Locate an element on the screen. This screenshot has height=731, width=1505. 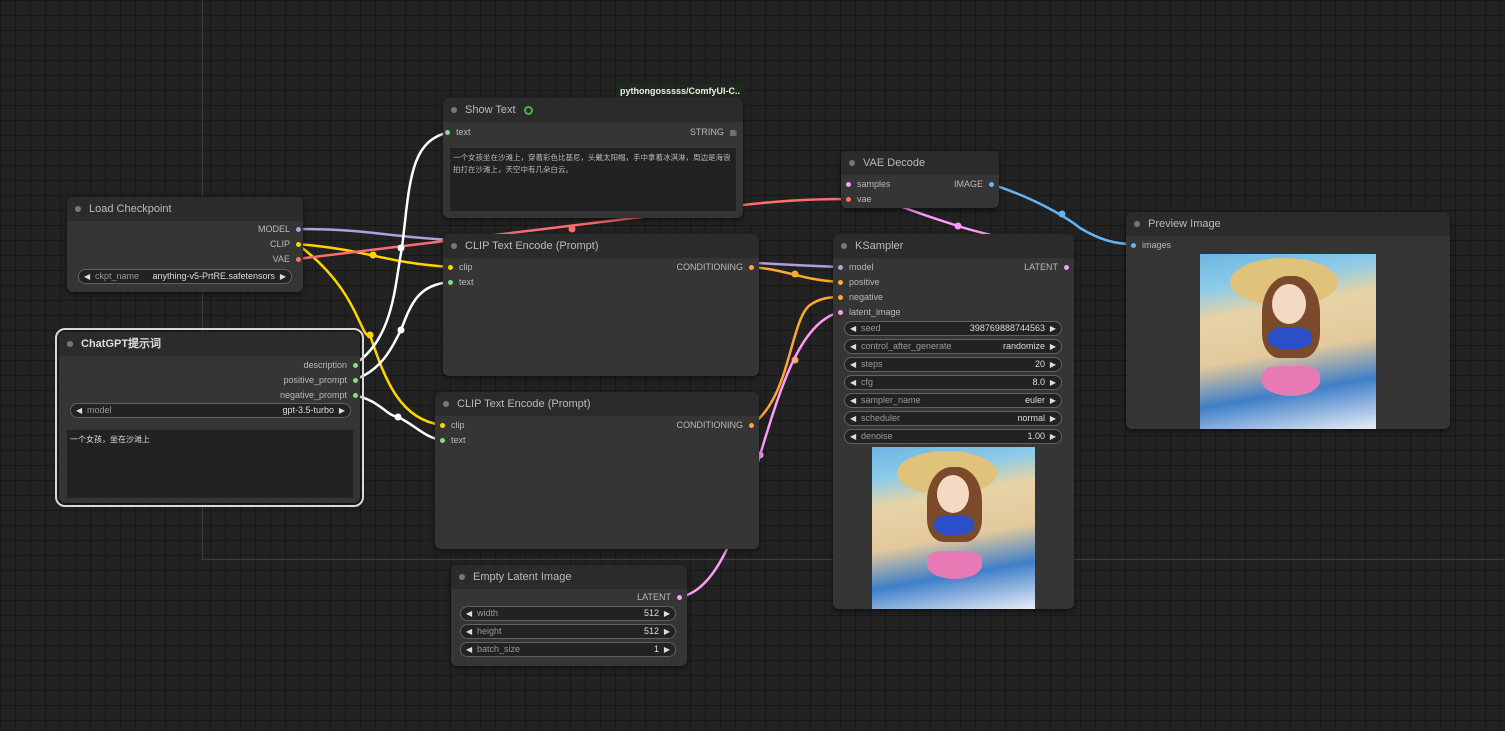
width-widget: ◀ width 512 ▶ is located at coordinates (568, 613).